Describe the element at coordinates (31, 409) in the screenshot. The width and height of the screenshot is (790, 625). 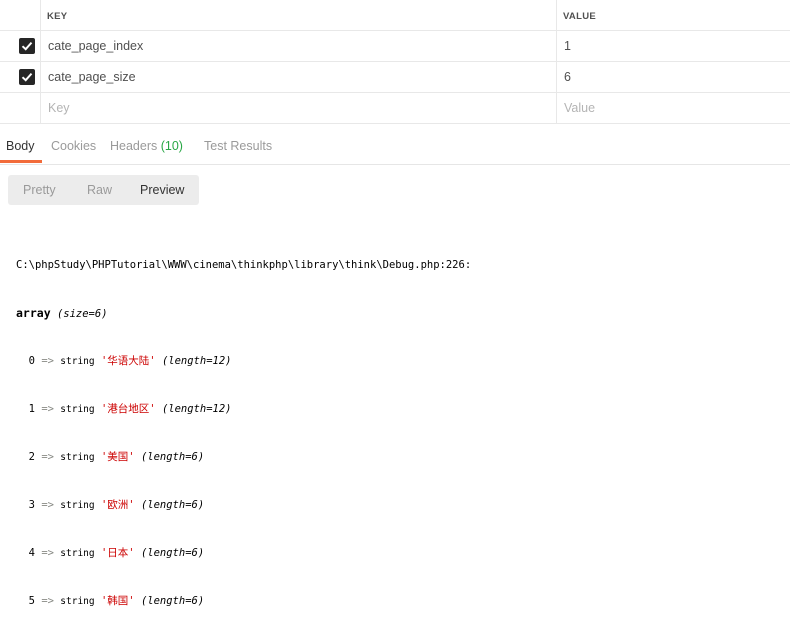
I see `item-index: 1` at that location.